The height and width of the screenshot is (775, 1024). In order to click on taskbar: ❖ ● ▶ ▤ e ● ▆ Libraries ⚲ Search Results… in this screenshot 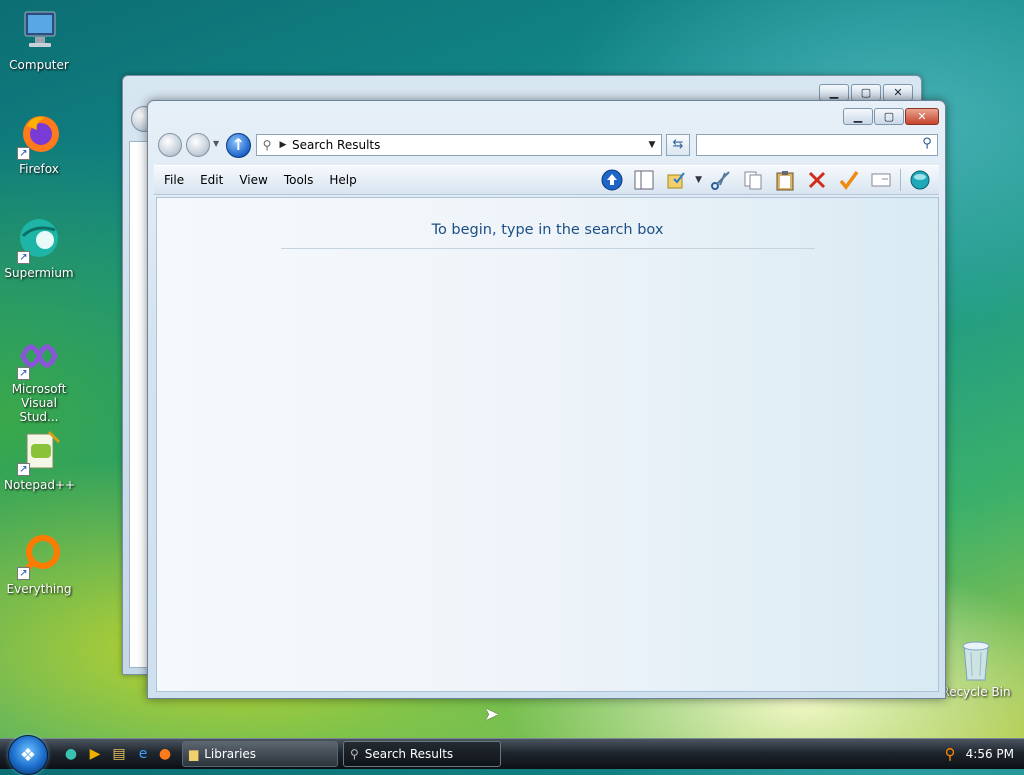, I will do `click(512, 755)`.